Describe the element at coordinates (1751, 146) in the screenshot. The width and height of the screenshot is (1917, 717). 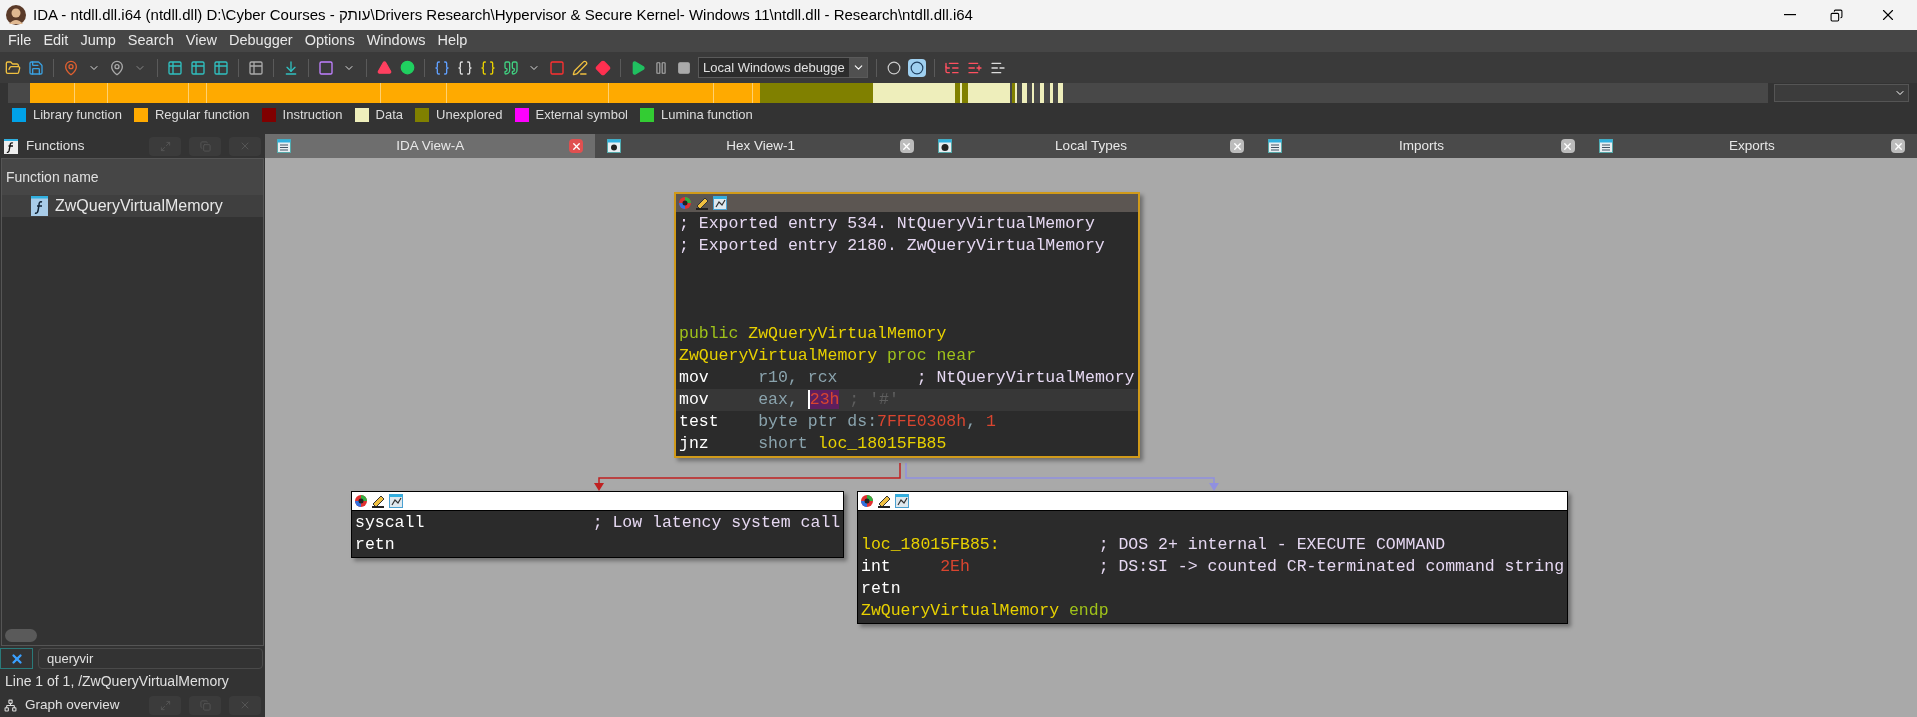
I see `tab: Exports` at that location.